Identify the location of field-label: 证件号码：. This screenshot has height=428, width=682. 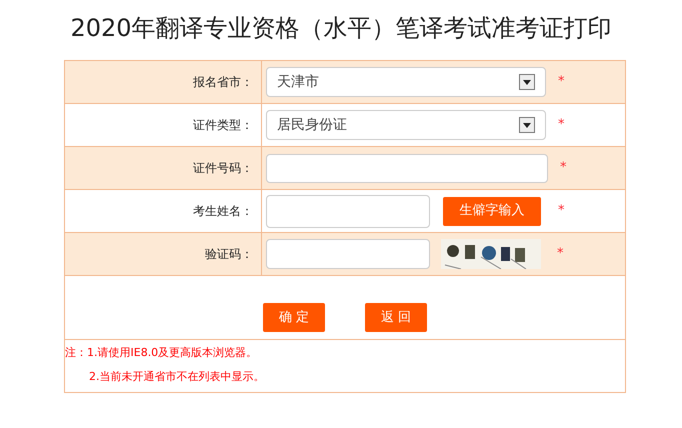
(223, 168).